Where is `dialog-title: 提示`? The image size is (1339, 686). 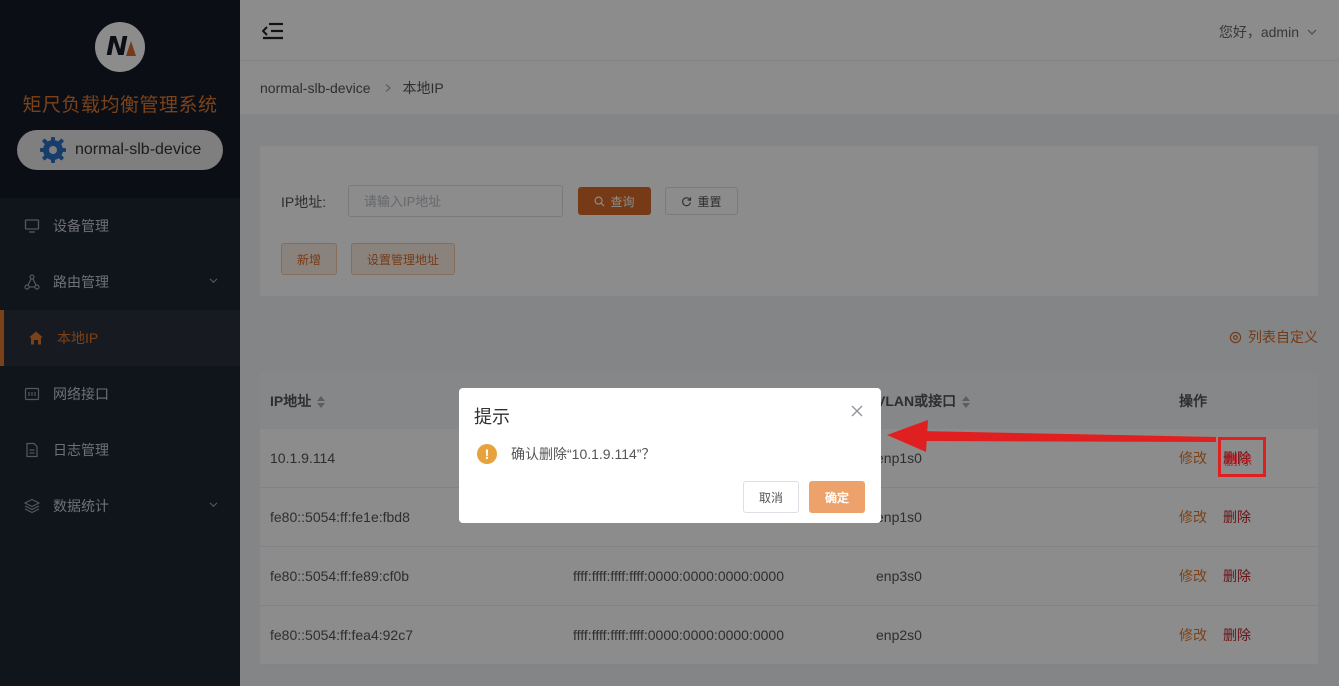
dialog-title: 提示 is located at coordinates (492, 417).